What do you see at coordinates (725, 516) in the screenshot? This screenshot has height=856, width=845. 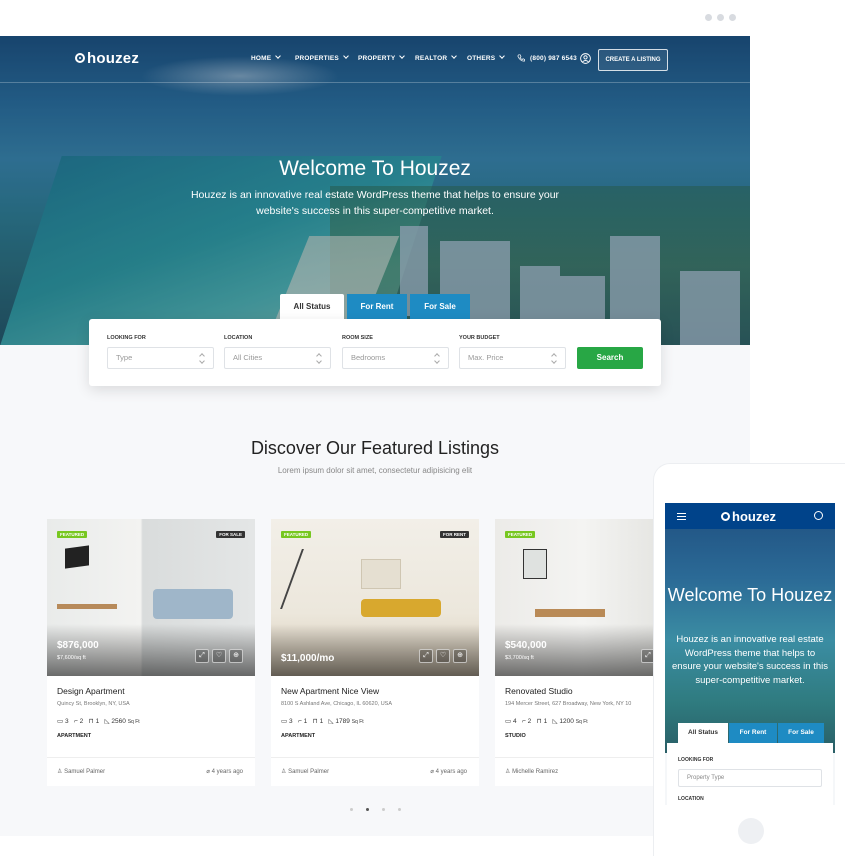 I see `location-pin-icon` at bounding box center [725, 516].